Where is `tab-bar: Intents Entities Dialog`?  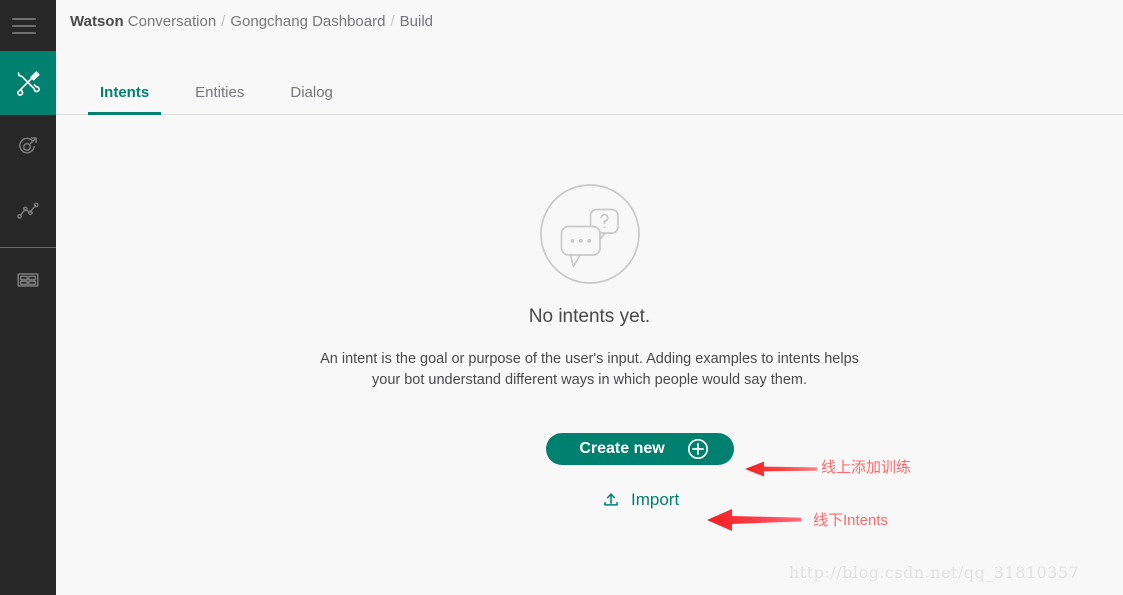 tab-bar: Intents Entities Dialog is located at coordinates (589, 83).